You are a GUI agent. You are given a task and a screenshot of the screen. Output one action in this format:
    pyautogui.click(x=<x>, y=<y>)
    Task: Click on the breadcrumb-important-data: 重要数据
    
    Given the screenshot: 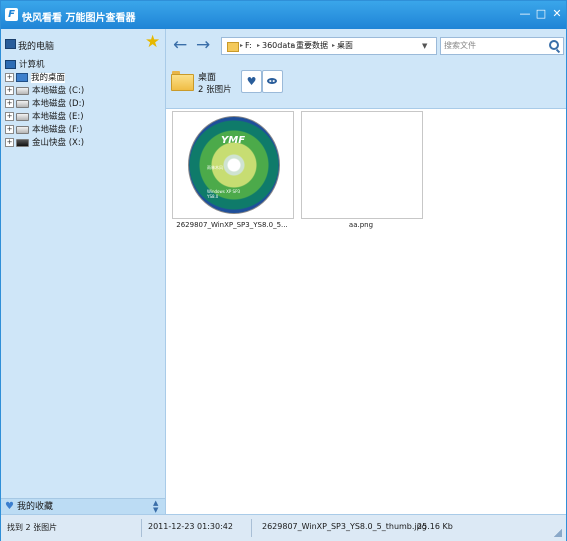 What is the action you would take?
    pyautogui.click(x=312, y=46)
    